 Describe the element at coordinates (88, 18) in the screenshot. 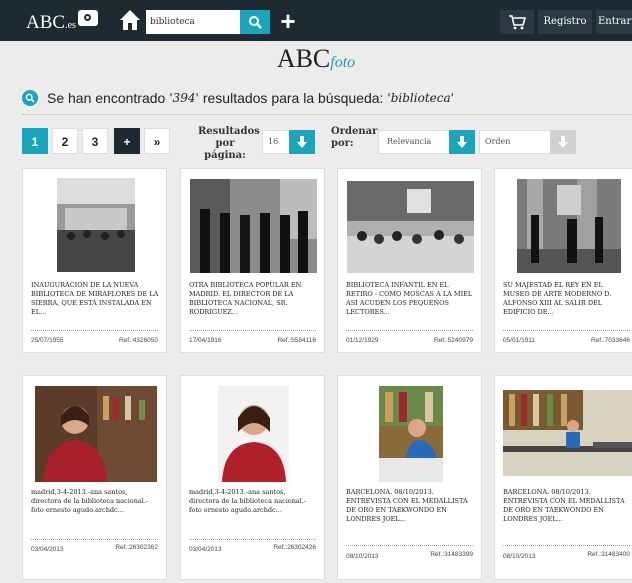

I see `camera-icon` at that location.